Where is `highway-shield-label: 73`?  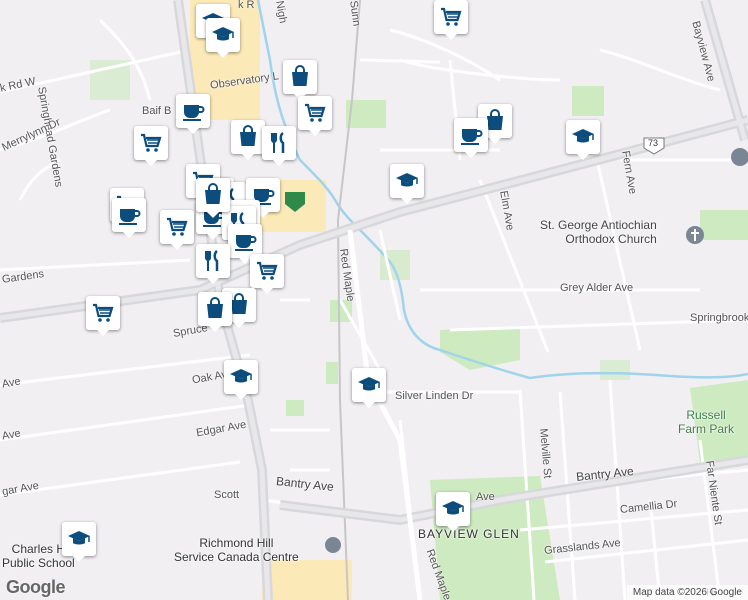
highway-shield-label: 73 is located at coordinates (653, 143).